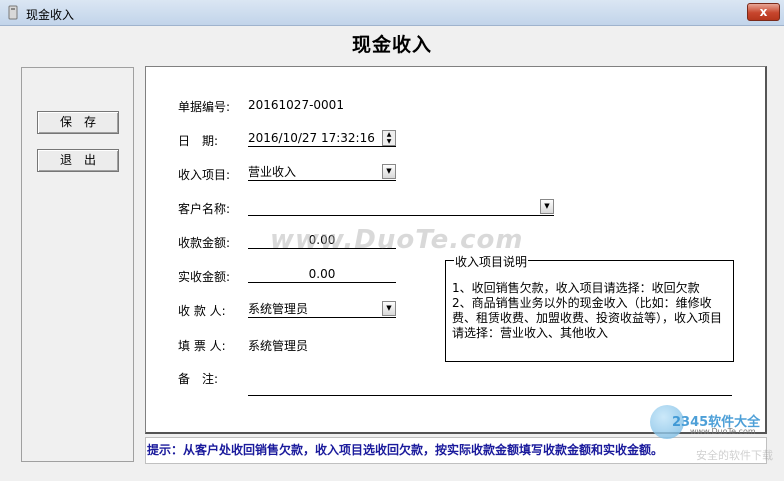 The height and width of the screenshot is (481, 784). What do you see at coordinates (397, 240) in the screenshot?
I see `duote-watermark: www.DuoTe.com` at bounding box center [397, 240].